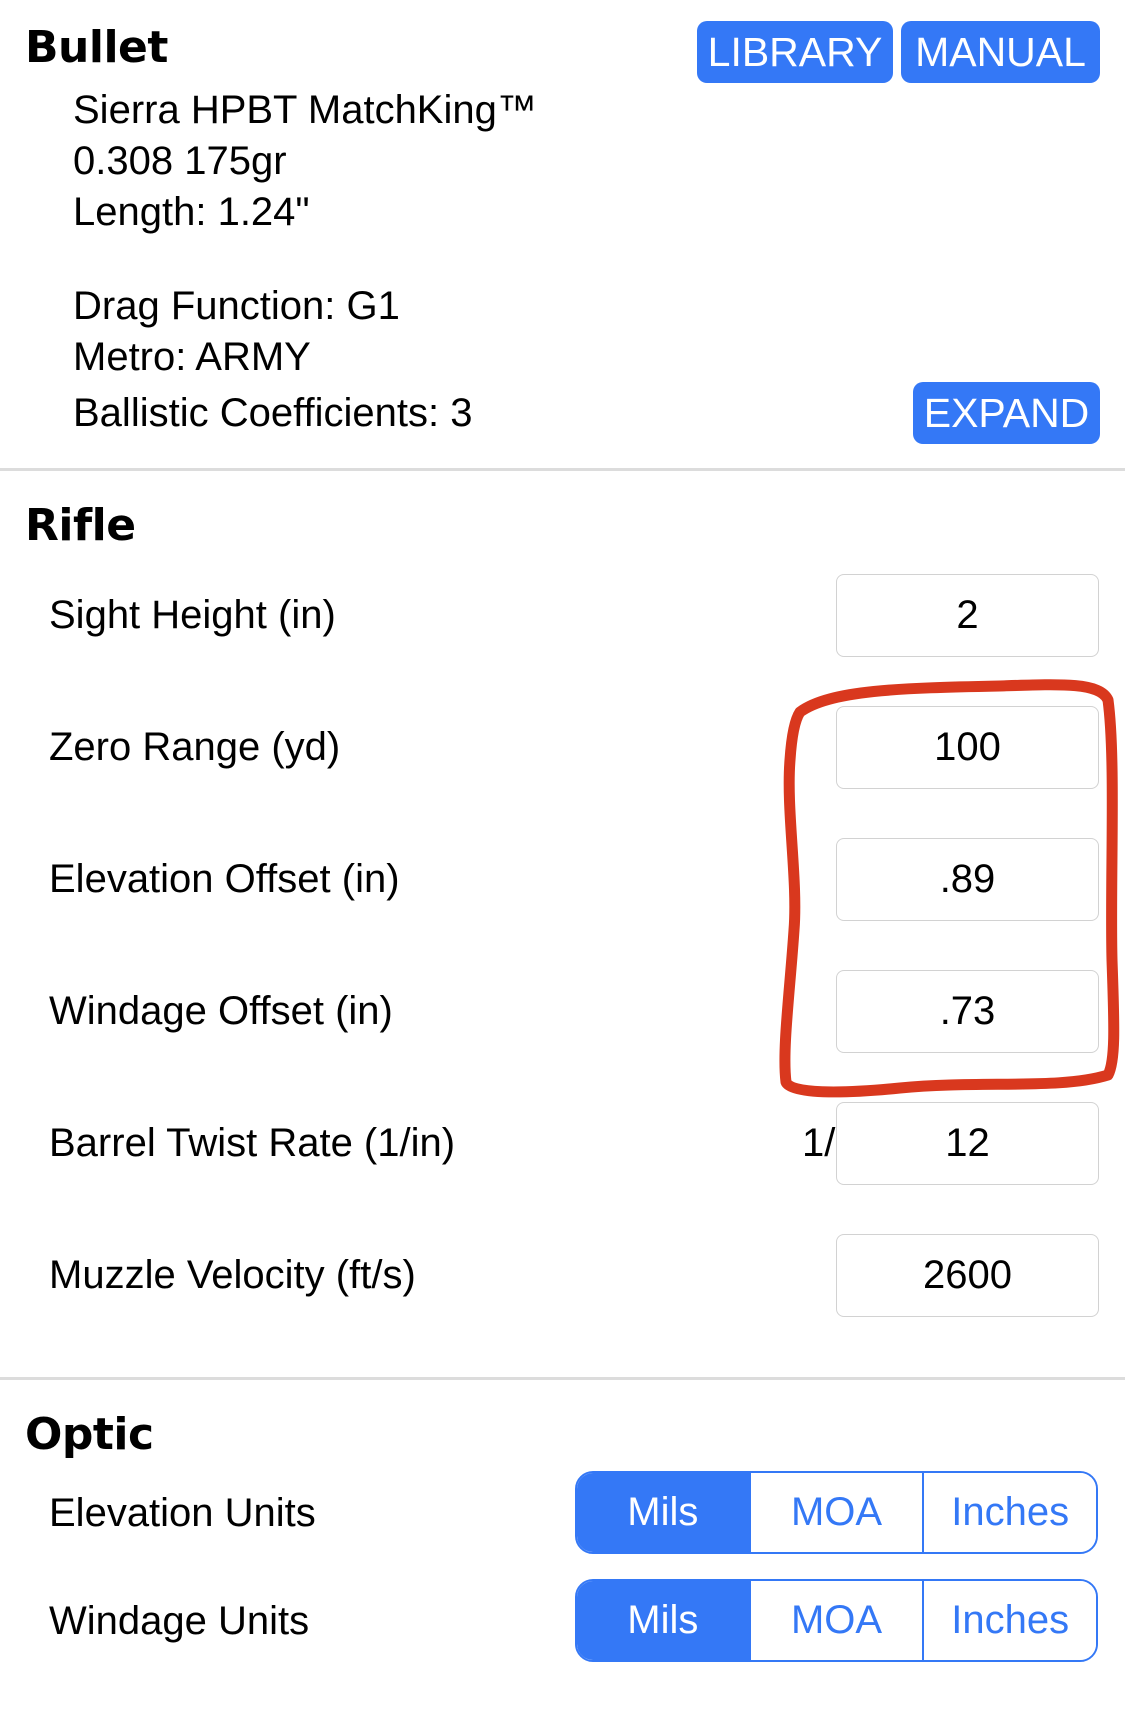 Image resolution: width=1125 pixels, height=1712 pixels. What do you see at coordinates (273, 413) in the screenshot?
I see `ballistic-coefficients: Ballistic Coefficients: 3` at bounding box center [273, 413].